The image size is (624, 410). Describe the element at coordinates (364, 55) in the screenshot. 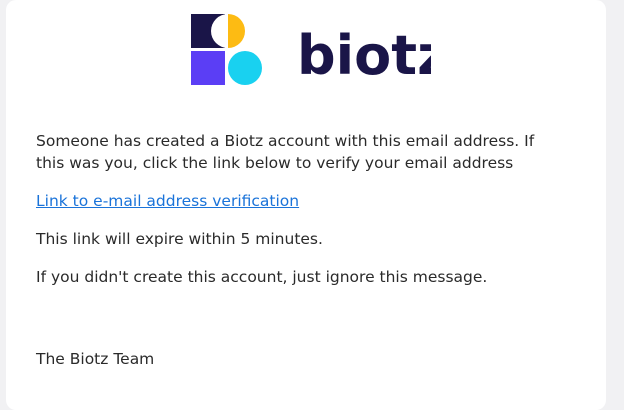

I see `logo-wordmark: biotz` at that location.